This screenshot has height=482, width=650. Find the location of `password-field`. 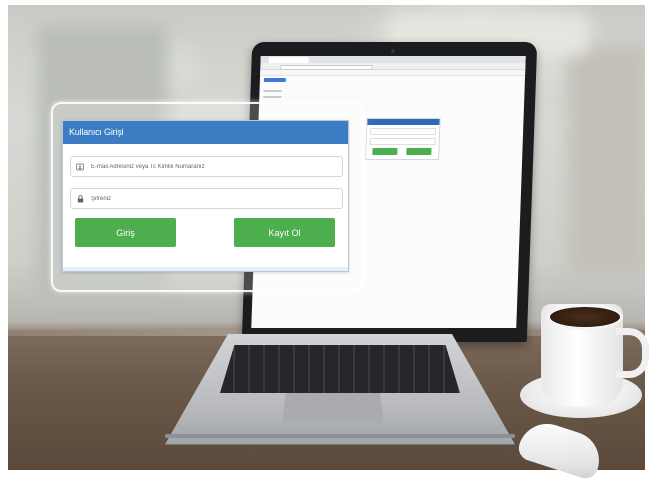

password-field is located at coordinates (206, 198).